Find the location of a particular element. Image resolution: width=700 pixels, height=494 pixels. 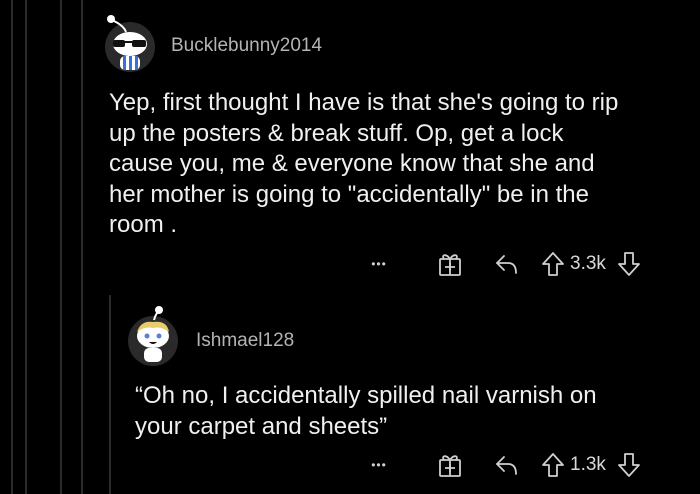

comment-username: Bucklebunny2014 is located at coordinates (246, 46).